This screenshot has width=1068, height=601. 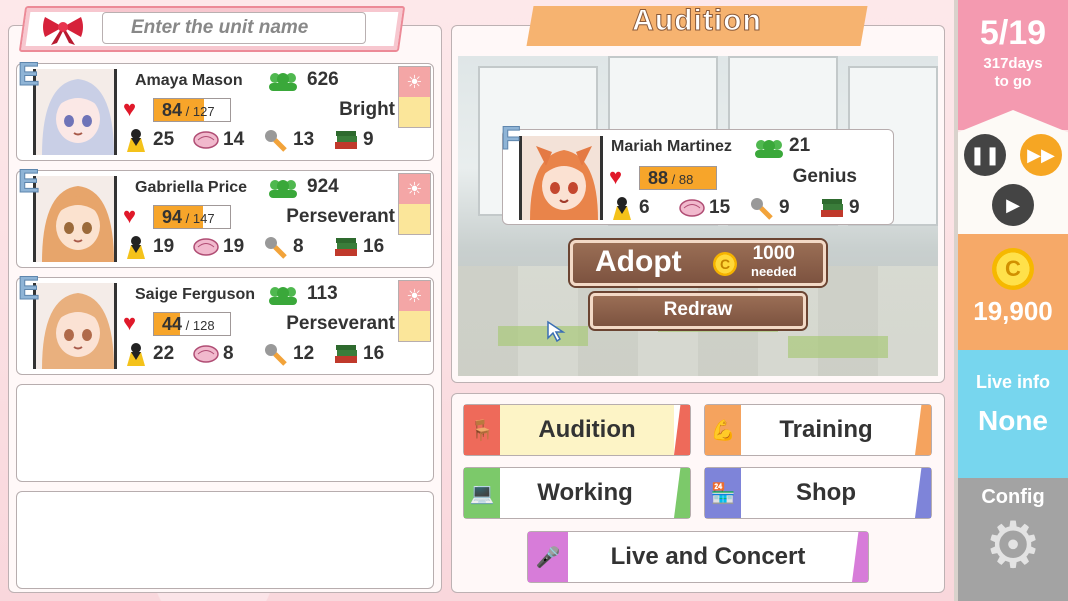 What do you see at coordinates (698, 263) in the screenshot?
I see `adopt-button: Adopt C 1000 needed` at bounding box center [698, 263].